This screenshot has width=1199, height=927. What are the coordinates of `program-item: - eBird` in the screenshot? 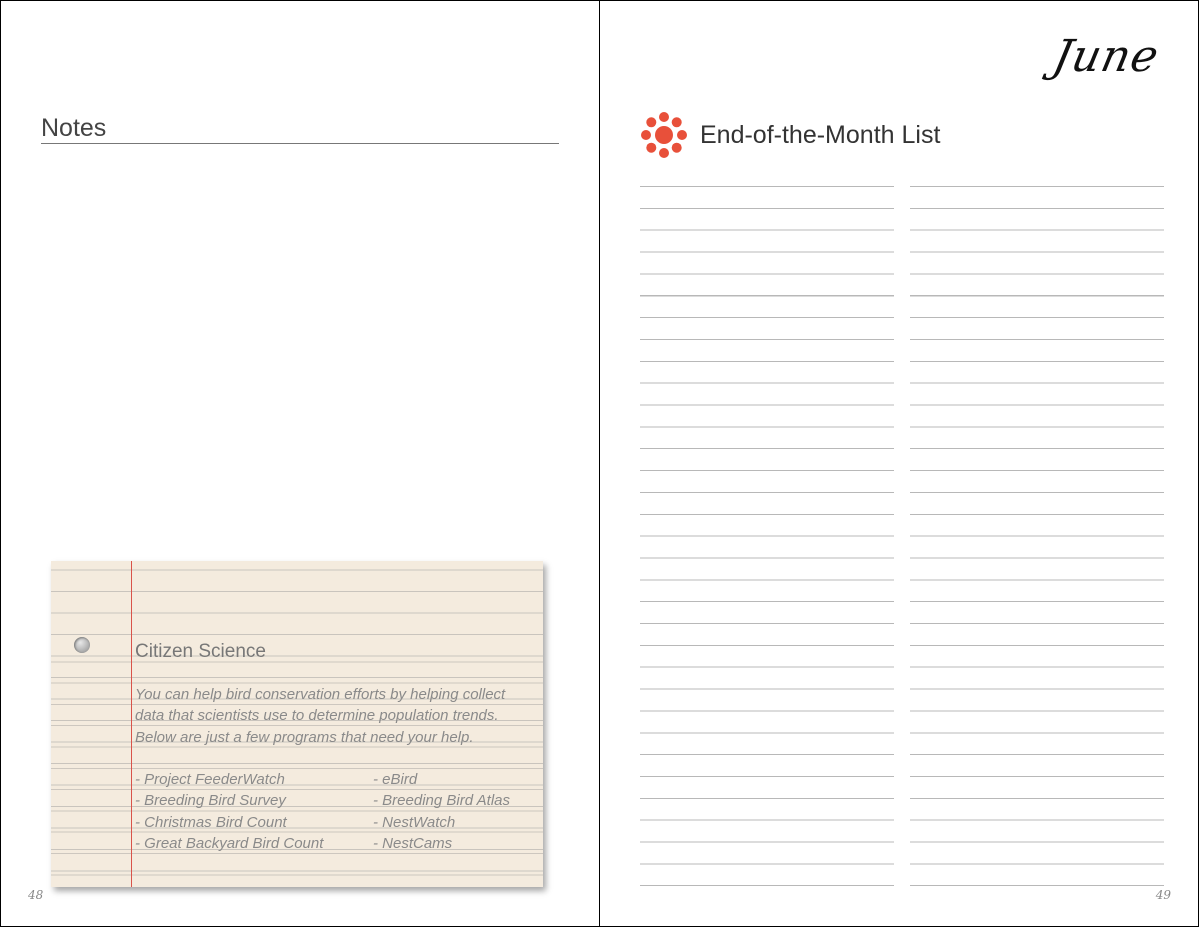 It's located at (395, 779).